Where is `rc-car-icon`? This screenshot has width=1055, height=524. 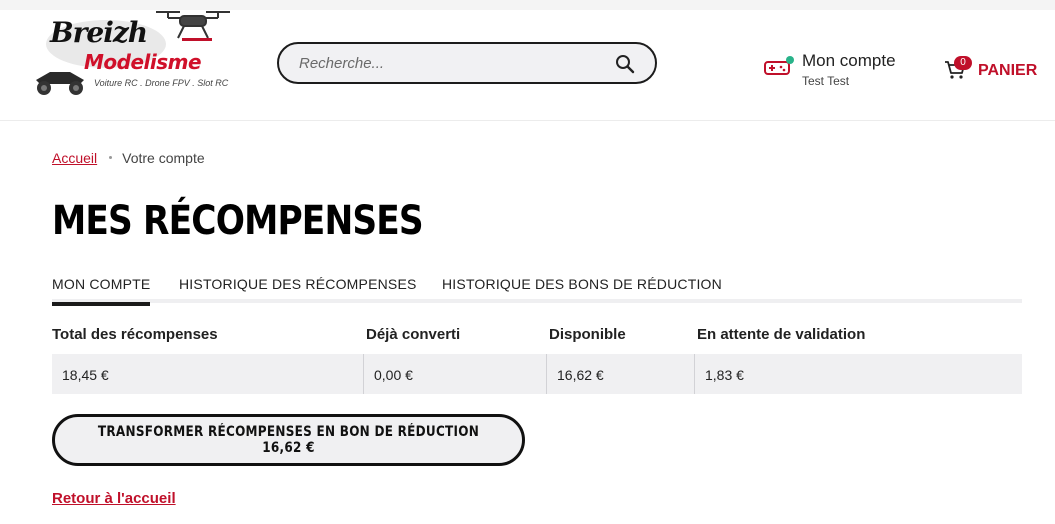 rc-car-icon is located at coordinates (60, 83).